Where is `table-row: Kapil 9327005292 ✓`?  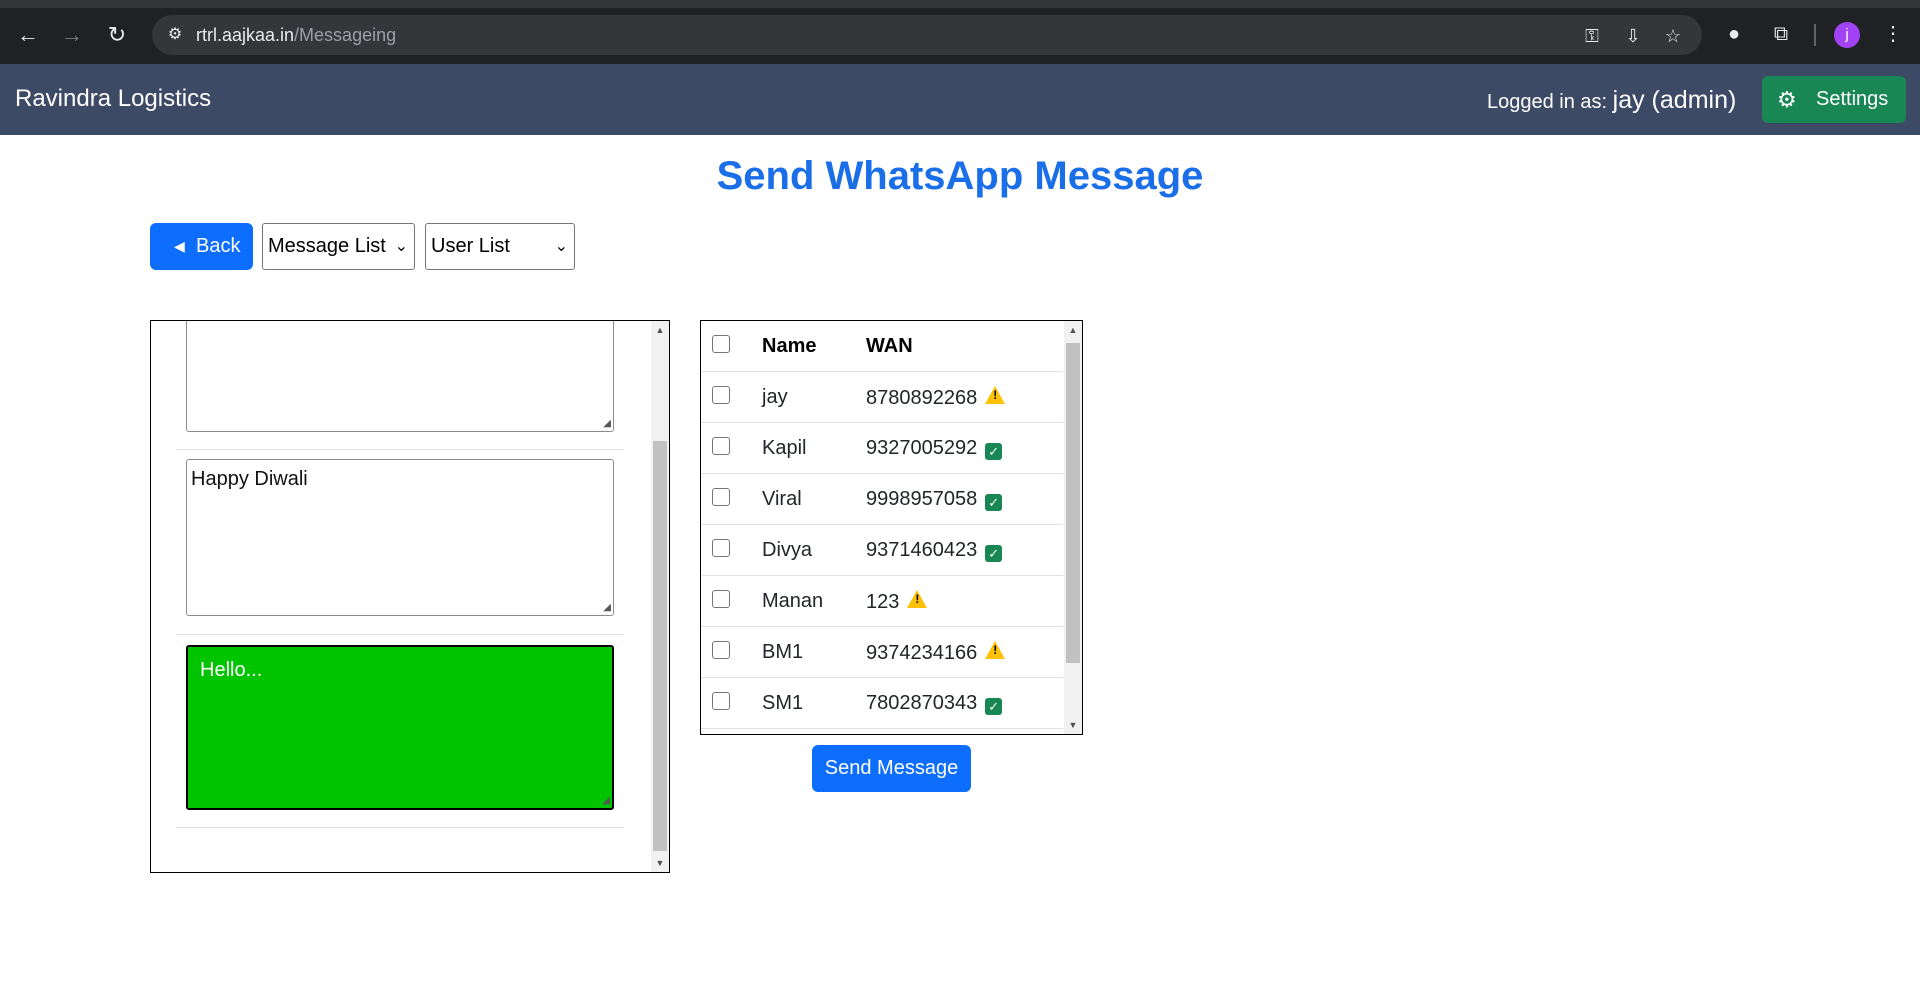
table-row: Kapil 9327005292 ✓ is located at coordinates (882, 448).